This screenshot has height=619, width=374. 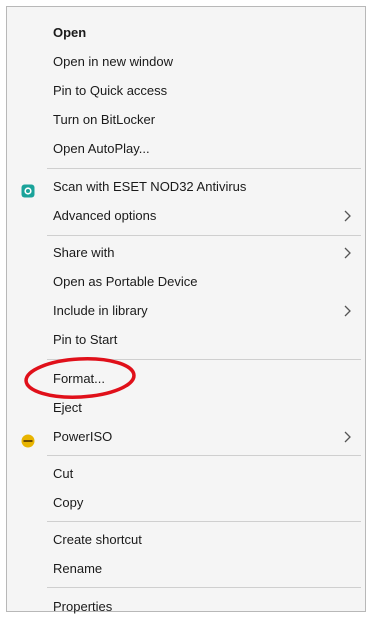 What do you see at coordinates (97, 539) in the screenshot?
I see `menu-item-label: Create shortcut` at bounding box center [97, 539].